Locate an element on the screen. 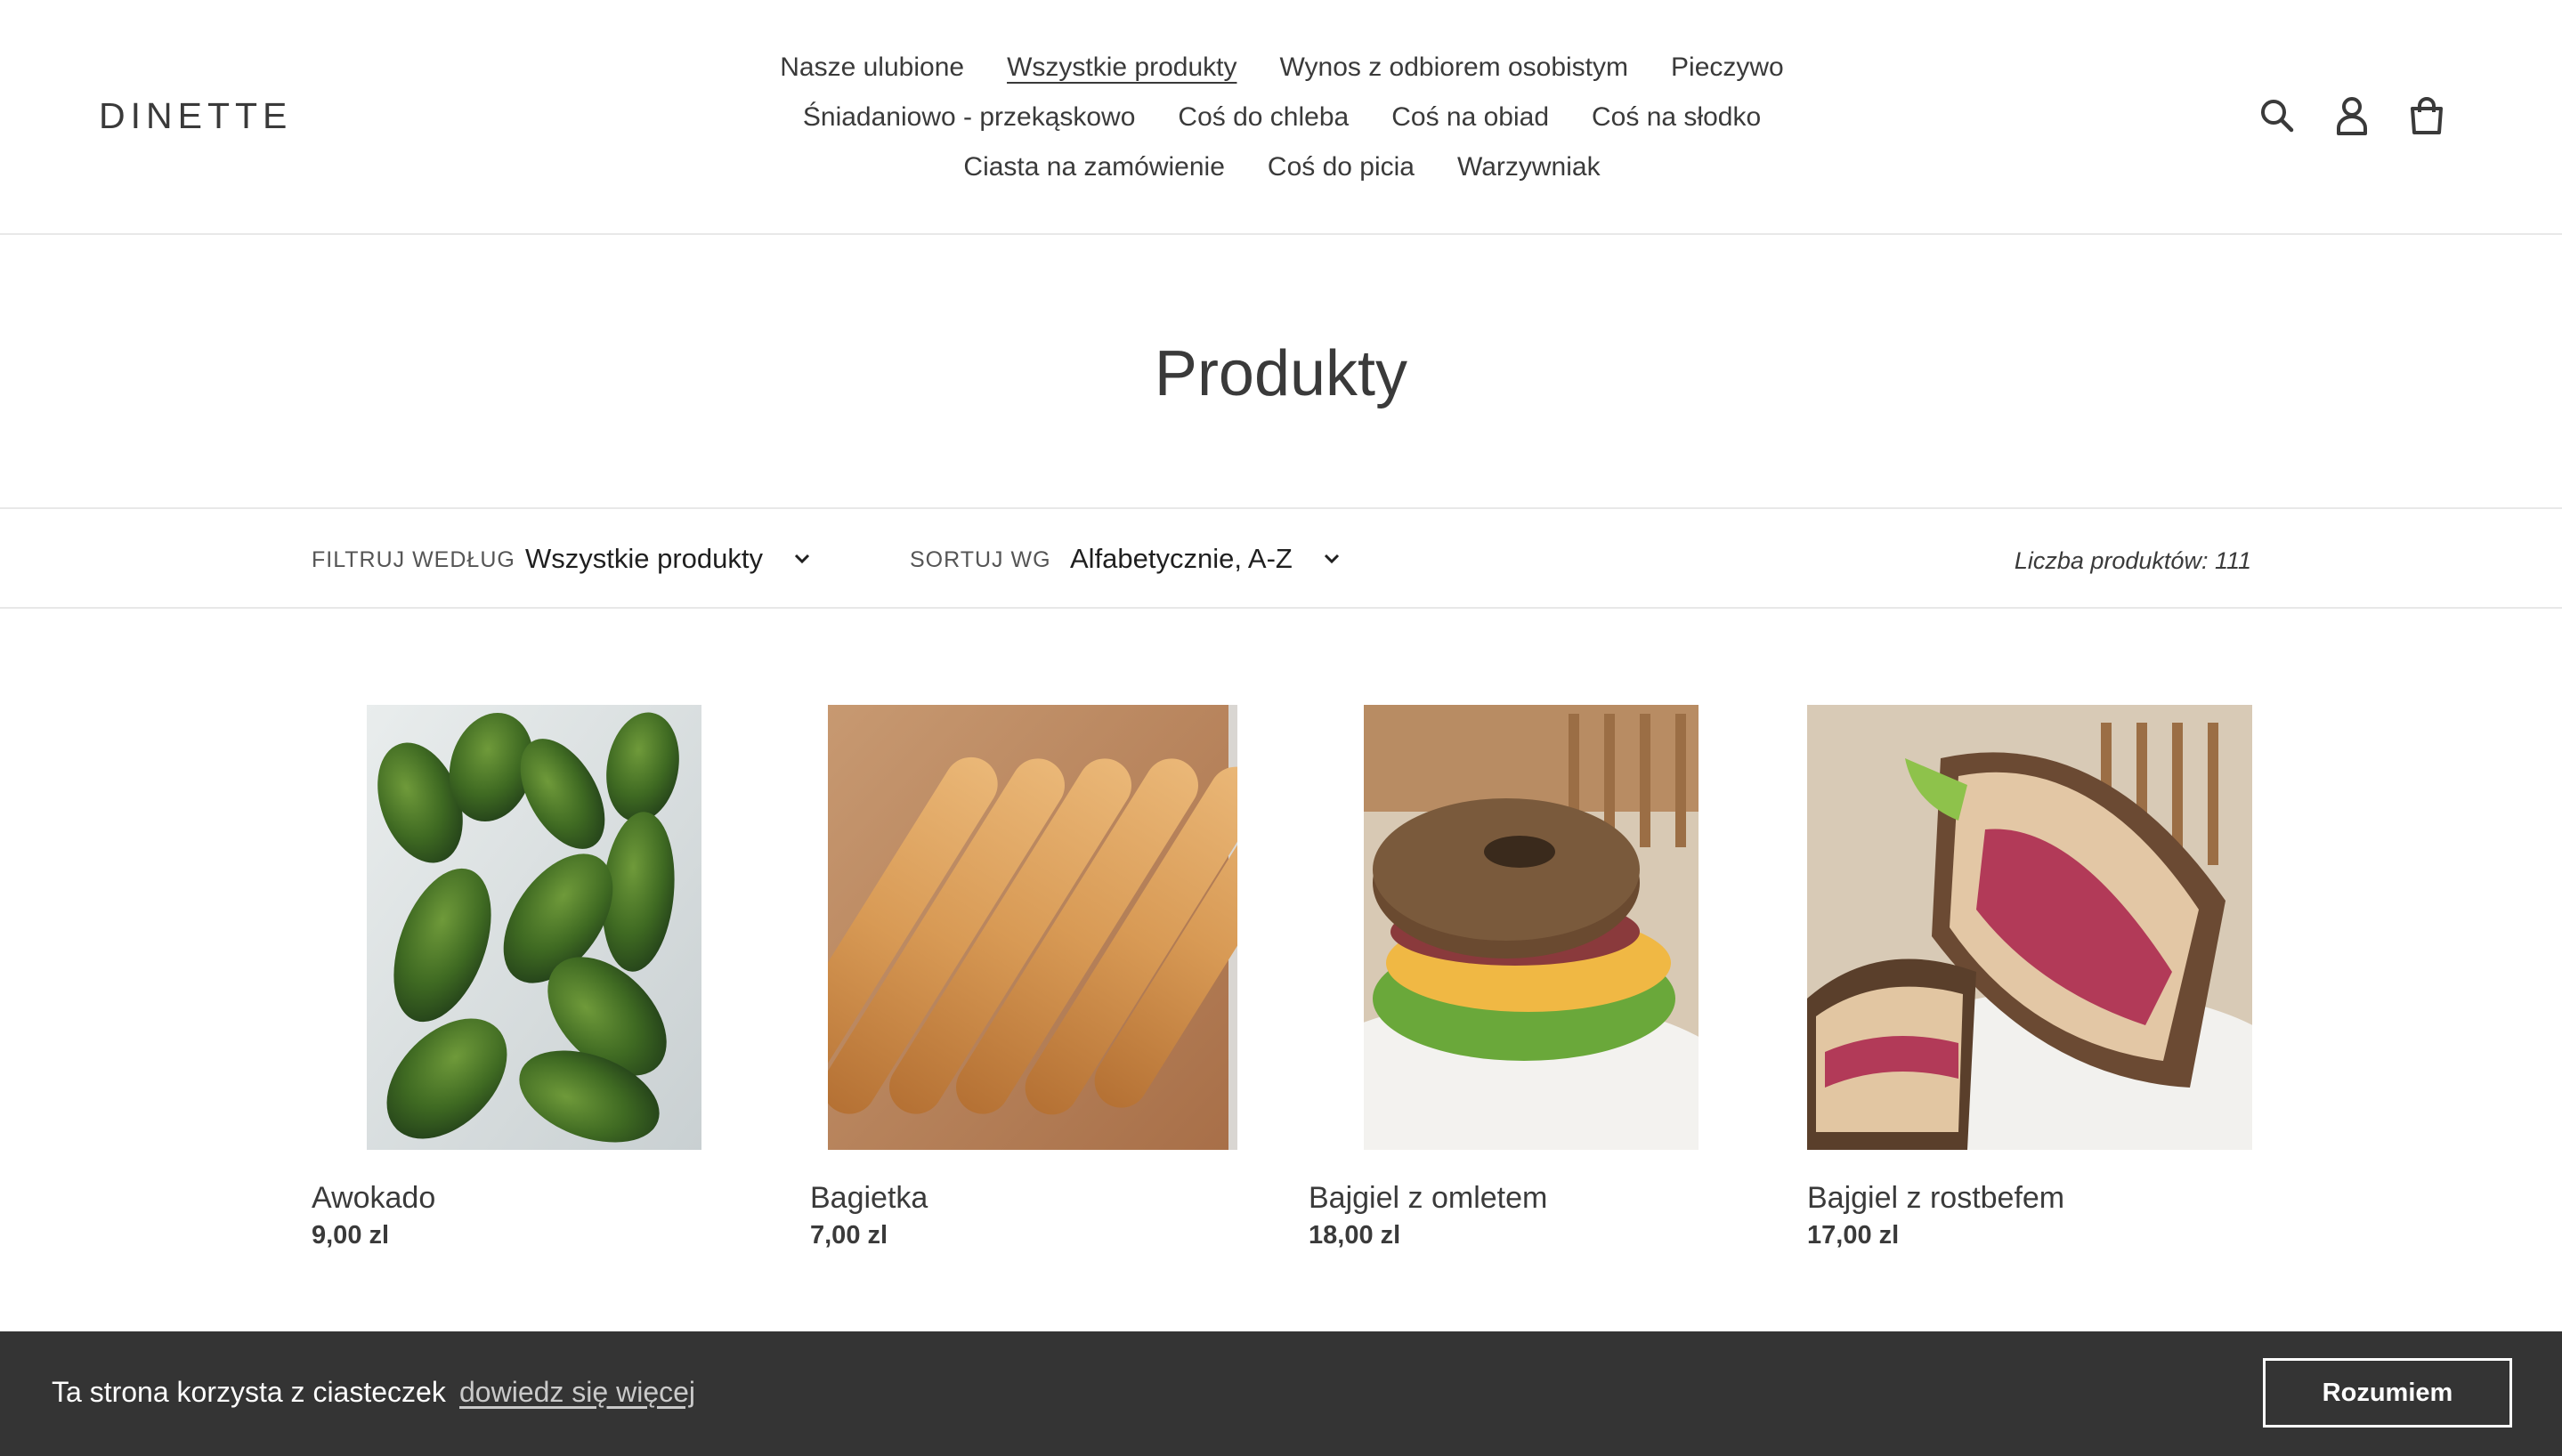  product-name: Awokado is located at coordinates (373, 1198).